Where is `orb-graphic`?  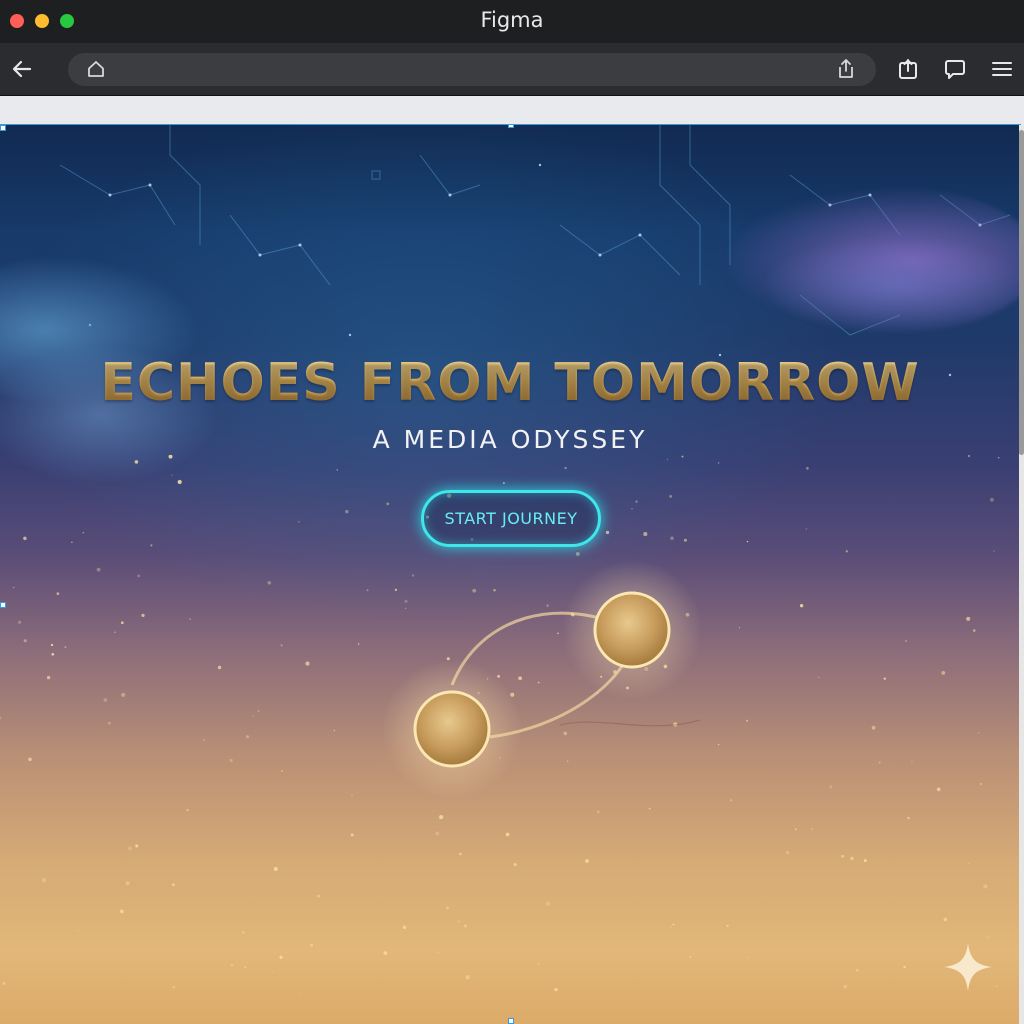
orb-graphic is located at coordinates (542, 679).